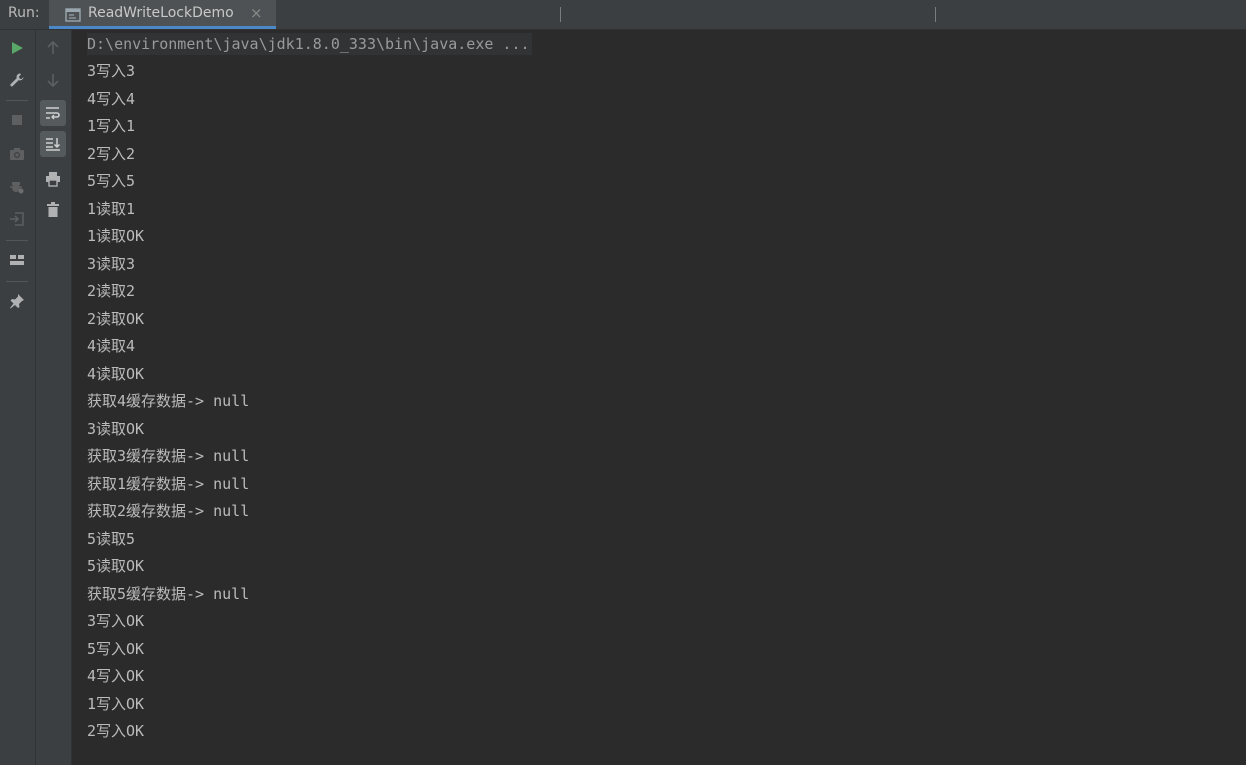  What do you see at coordinates (168, 401) in the screenshot?
I see `console-line: 获取4缓存数据-> null` at bounding box center [168, 401].